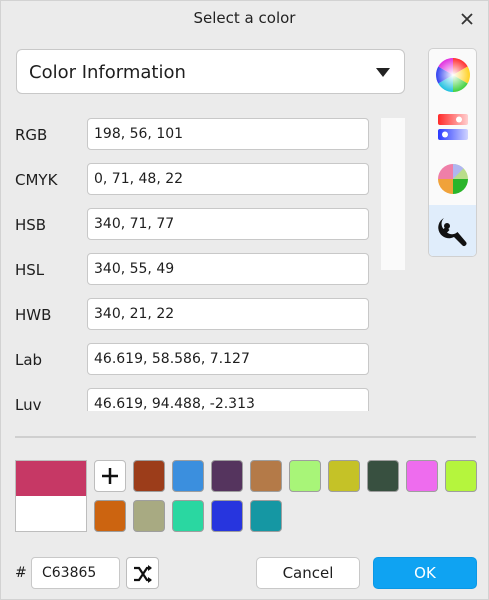  Describe the element at coordinates (425, 573) in the screenshot. I see `ok-button: OK` at that location.